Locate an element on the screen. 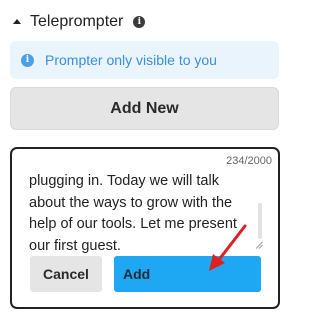 This screenshot has width=320, height=333. notice-text: Prompter only visible to you is located at coordinates (131, 60).